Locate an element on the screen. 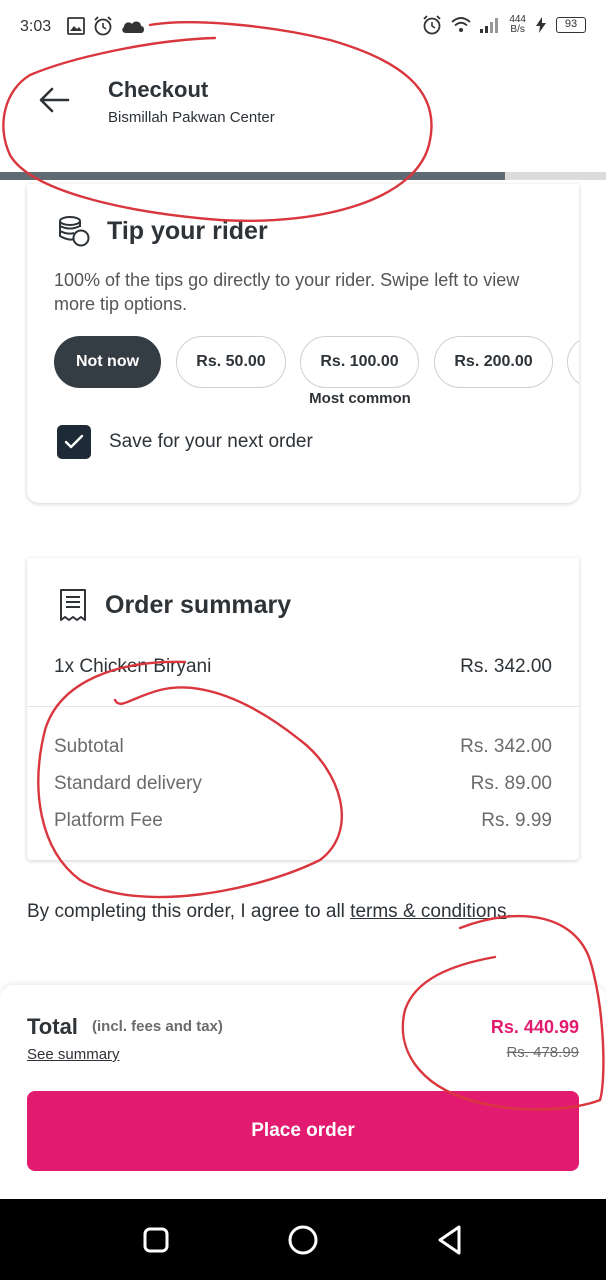 The image size is (606, 1280). fee-row-platform: Platform Fee Rs. 9.99 is located at coordinates (303, 821).